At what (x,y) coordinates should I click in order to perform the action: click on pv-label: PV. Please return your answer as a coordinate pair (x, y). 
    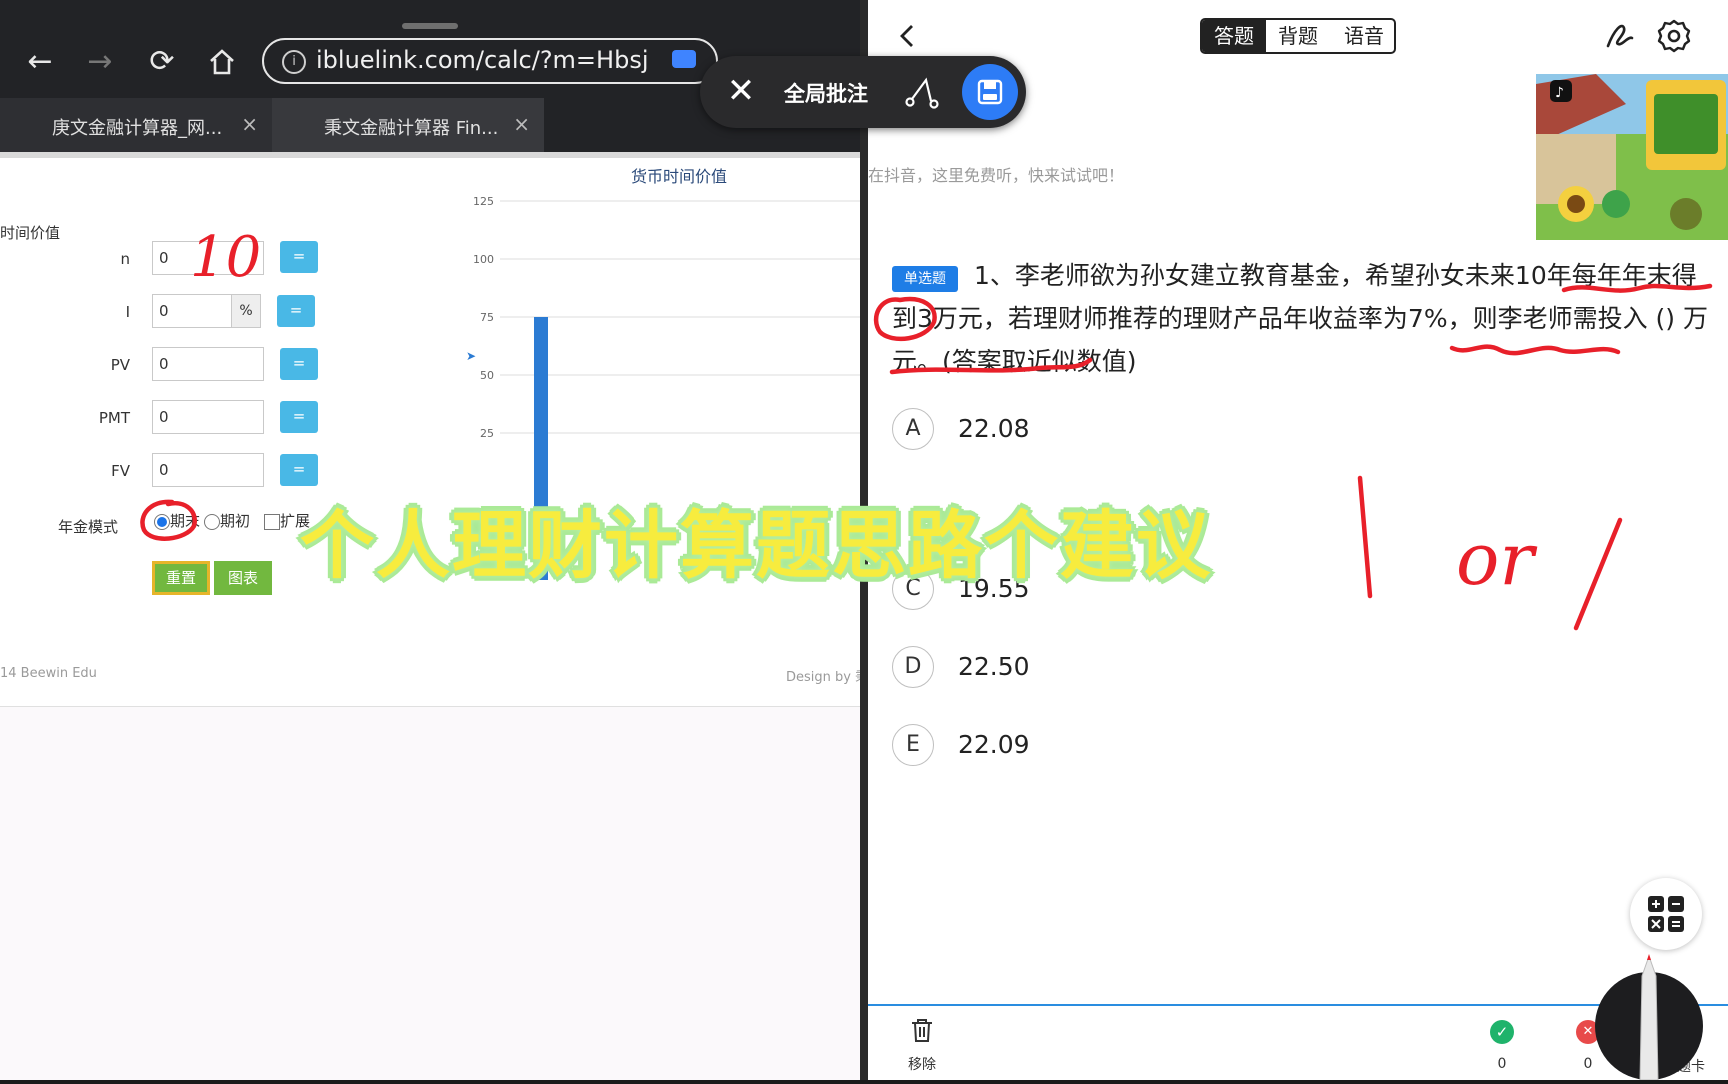
    Looking at the image, I should click on (120, 365).